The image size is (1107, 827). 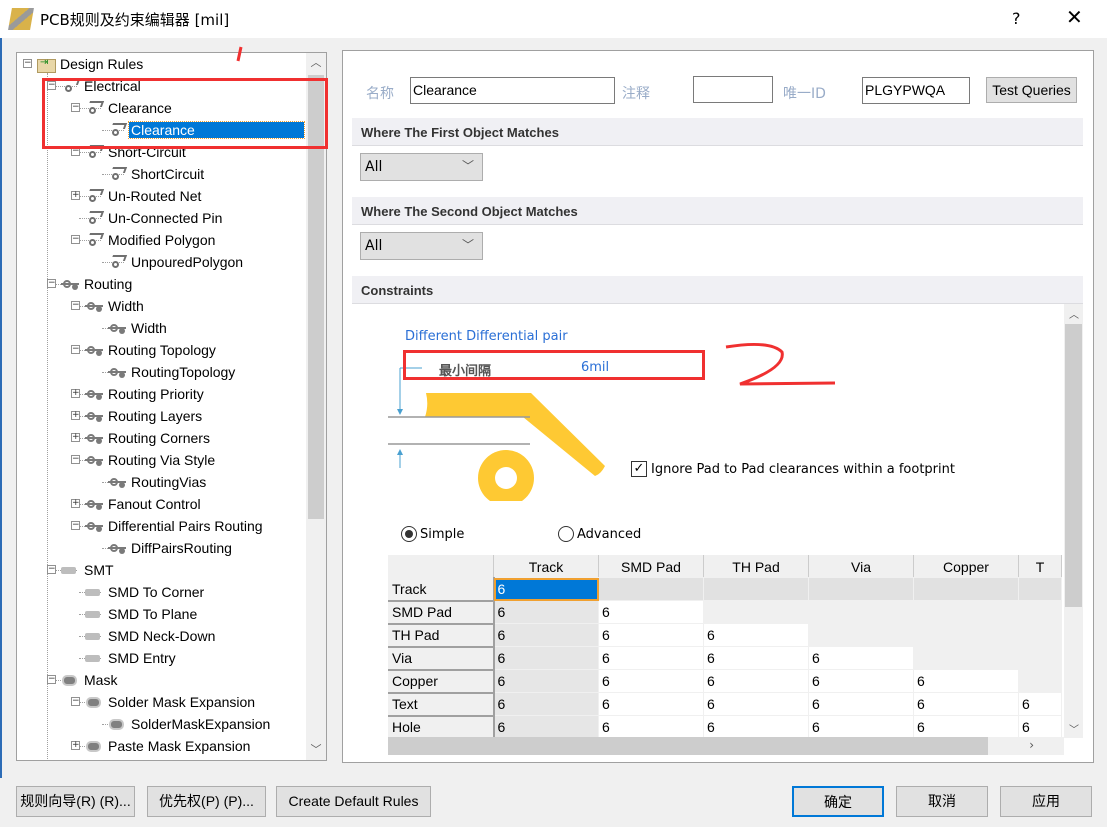 What do you see at coordinates (1031, 90) in the screenshot?
I see `test-queries-button: Test Queries` at bounding box center [1031, 90].